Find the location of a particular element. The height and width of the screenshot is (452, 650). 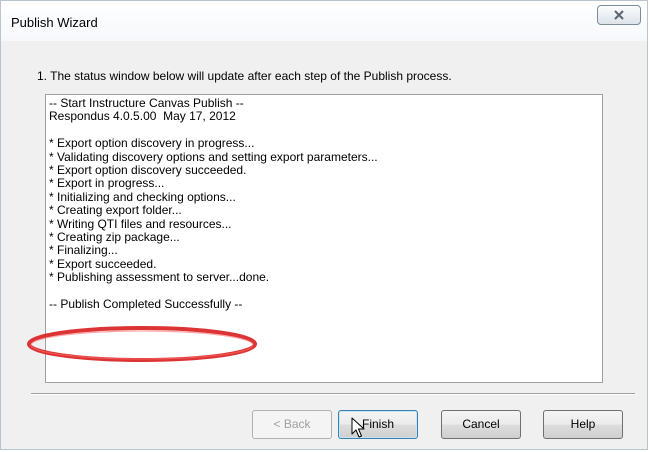

status-line: -- Start Instructure Canvas Publish -- is located at coordinates (146, 103).